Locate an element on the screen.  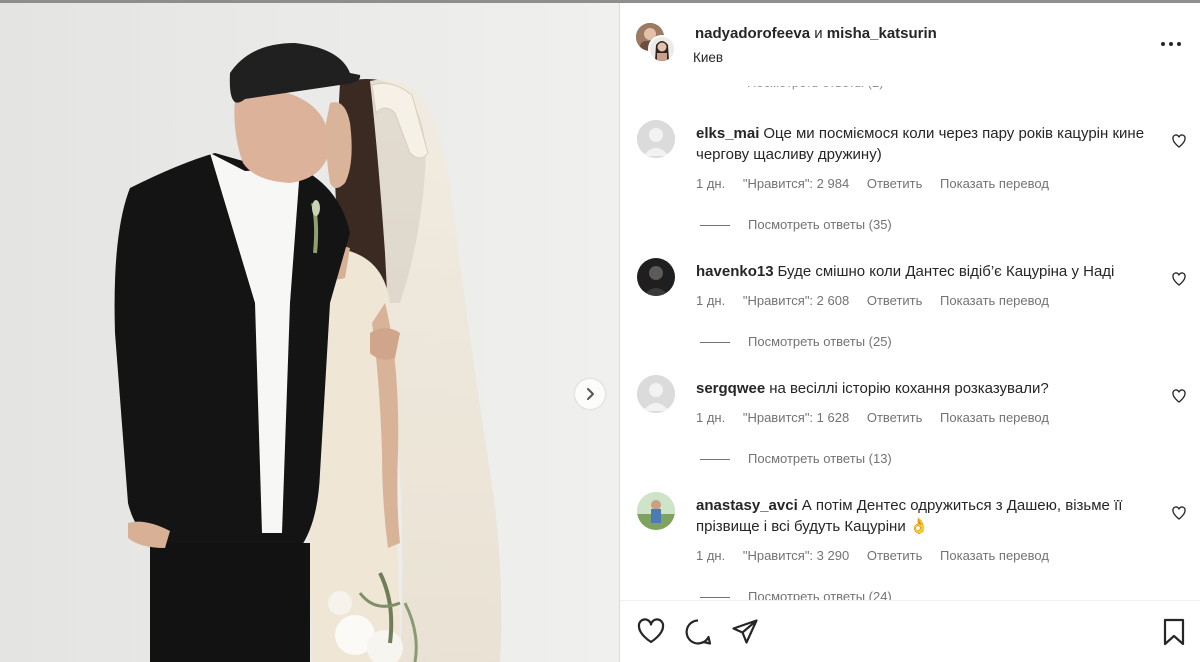
next-photo-button is located at coordinates (590, 394).